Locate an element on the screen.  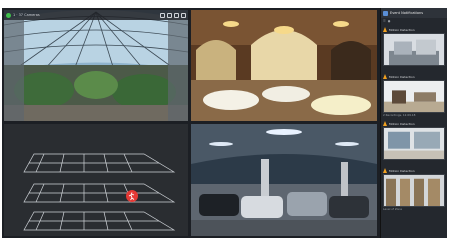
live-status-icon is located at coordinates (8, 15).